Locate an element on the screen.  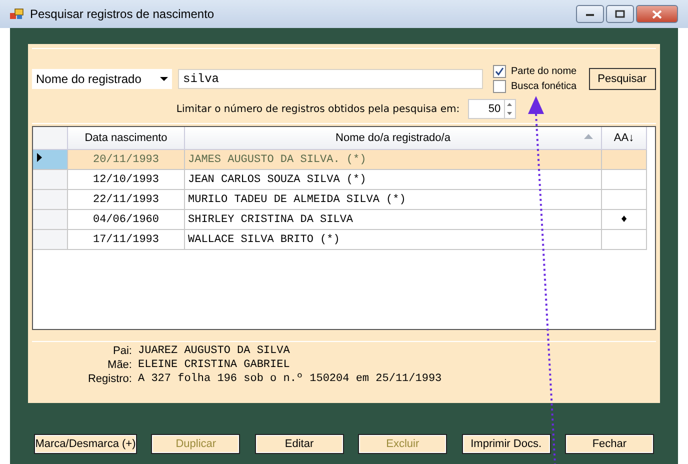
search-button: Pesquisar is located at coordinates (622, 79).